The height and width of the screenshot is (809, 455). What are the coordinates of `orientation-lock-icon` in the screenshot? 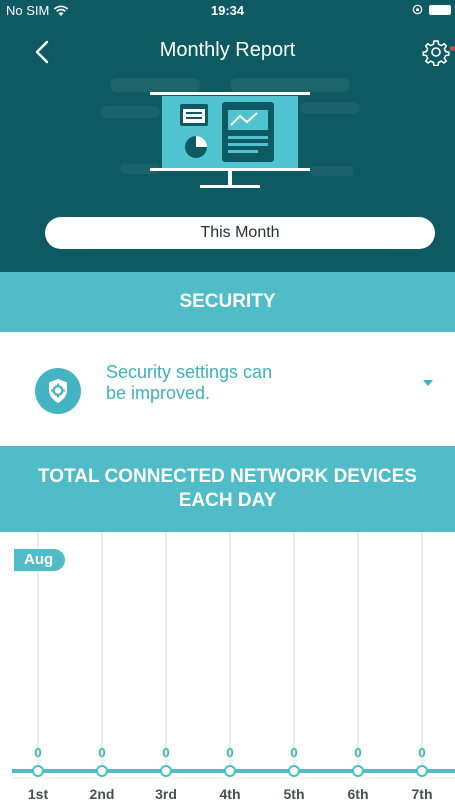 It's located at (417, 9).